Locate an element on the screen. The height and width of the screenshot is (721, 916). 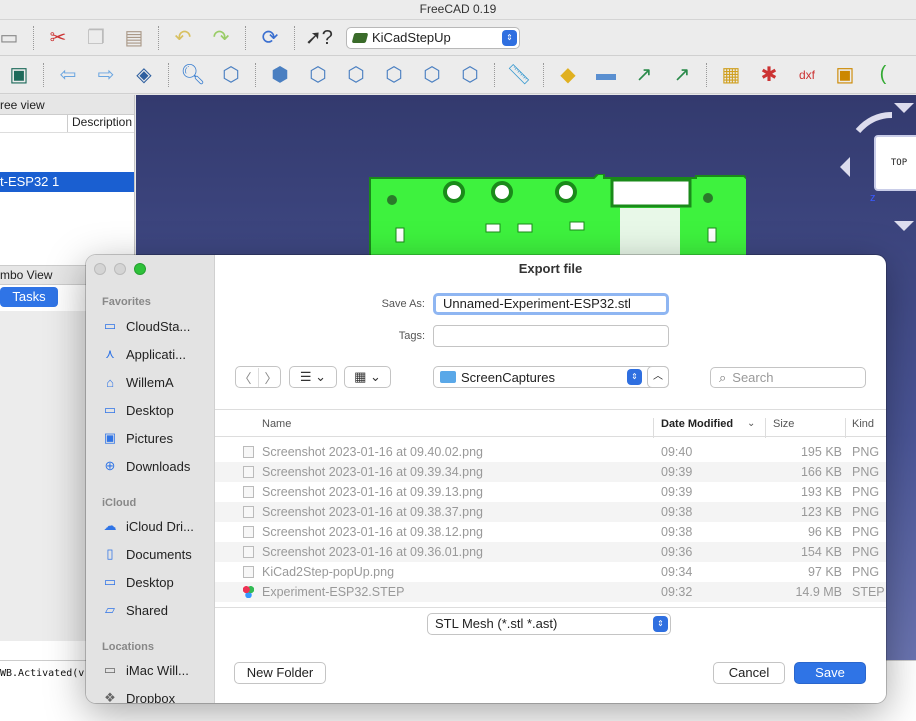
sidebar-item-home: ⌂ WillemA is located at coordinates (157, 382).